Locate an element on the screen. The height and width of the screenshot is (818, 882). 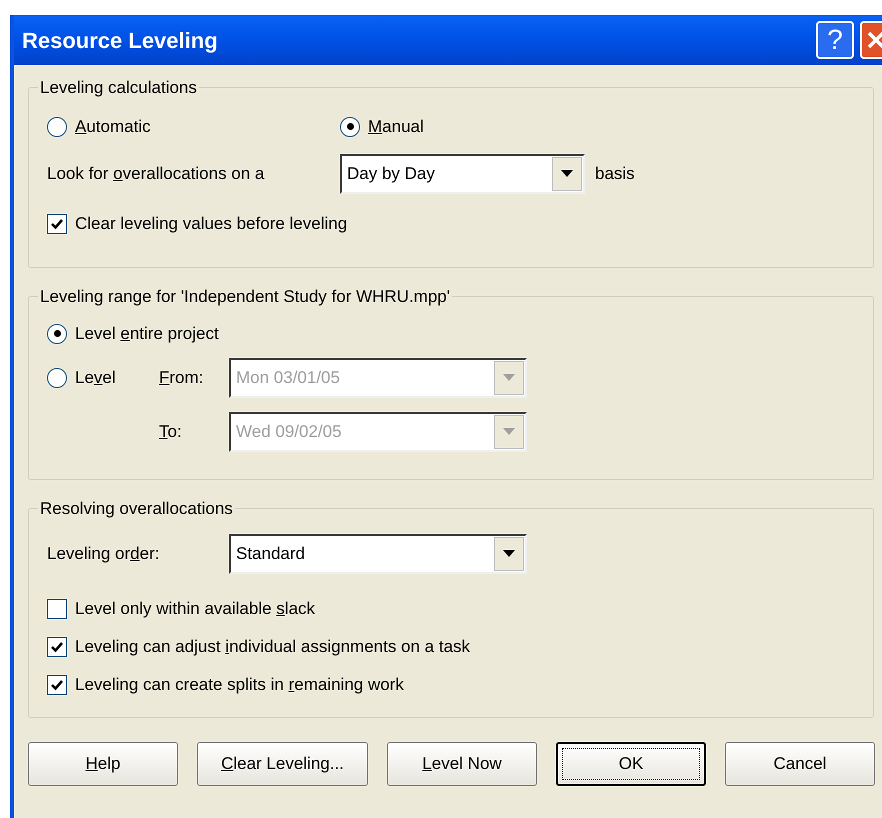
close-button is located at coordinates (871, 40).